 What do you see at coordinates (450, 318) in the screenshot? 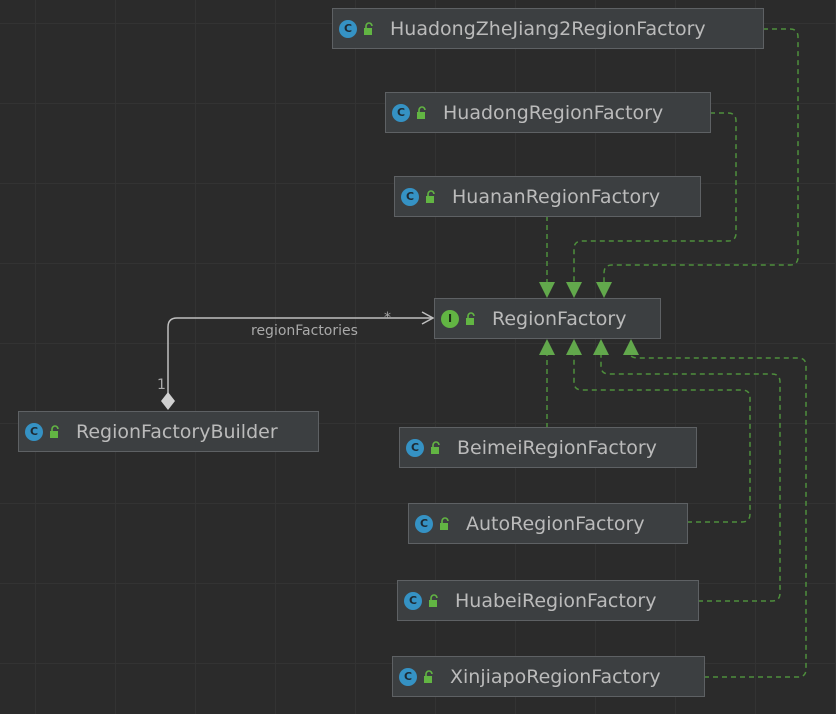
I see `interface-icon: I` at bounding box center [450, 318].